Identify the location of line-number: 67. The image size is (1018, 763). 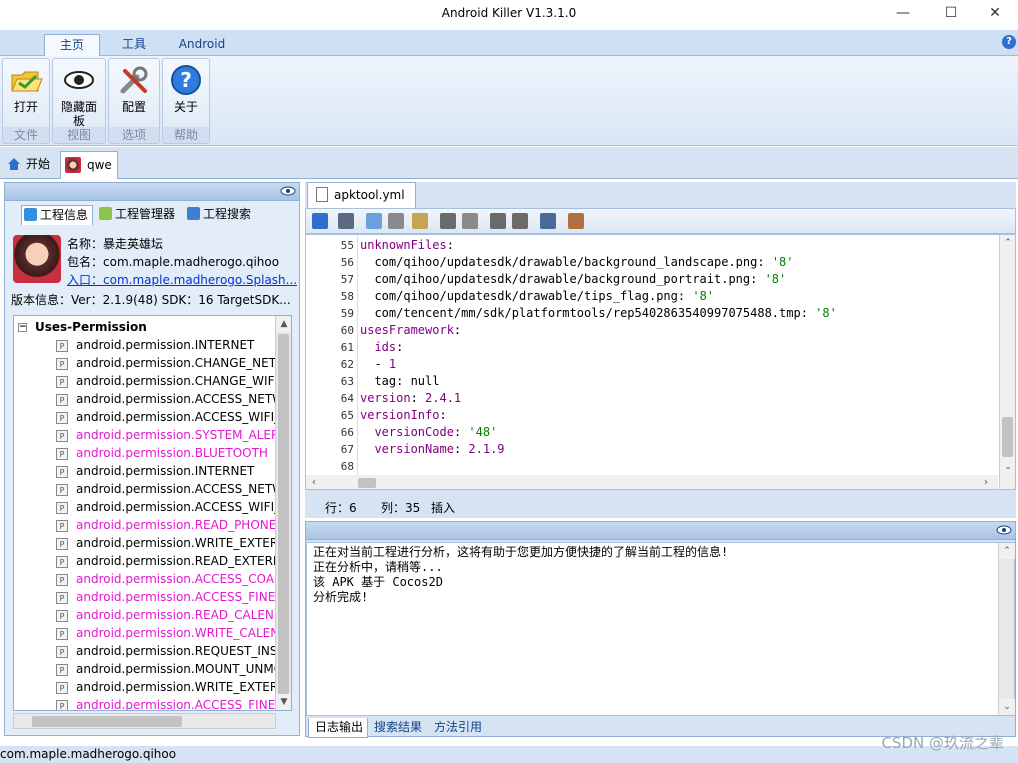
(347, 449).